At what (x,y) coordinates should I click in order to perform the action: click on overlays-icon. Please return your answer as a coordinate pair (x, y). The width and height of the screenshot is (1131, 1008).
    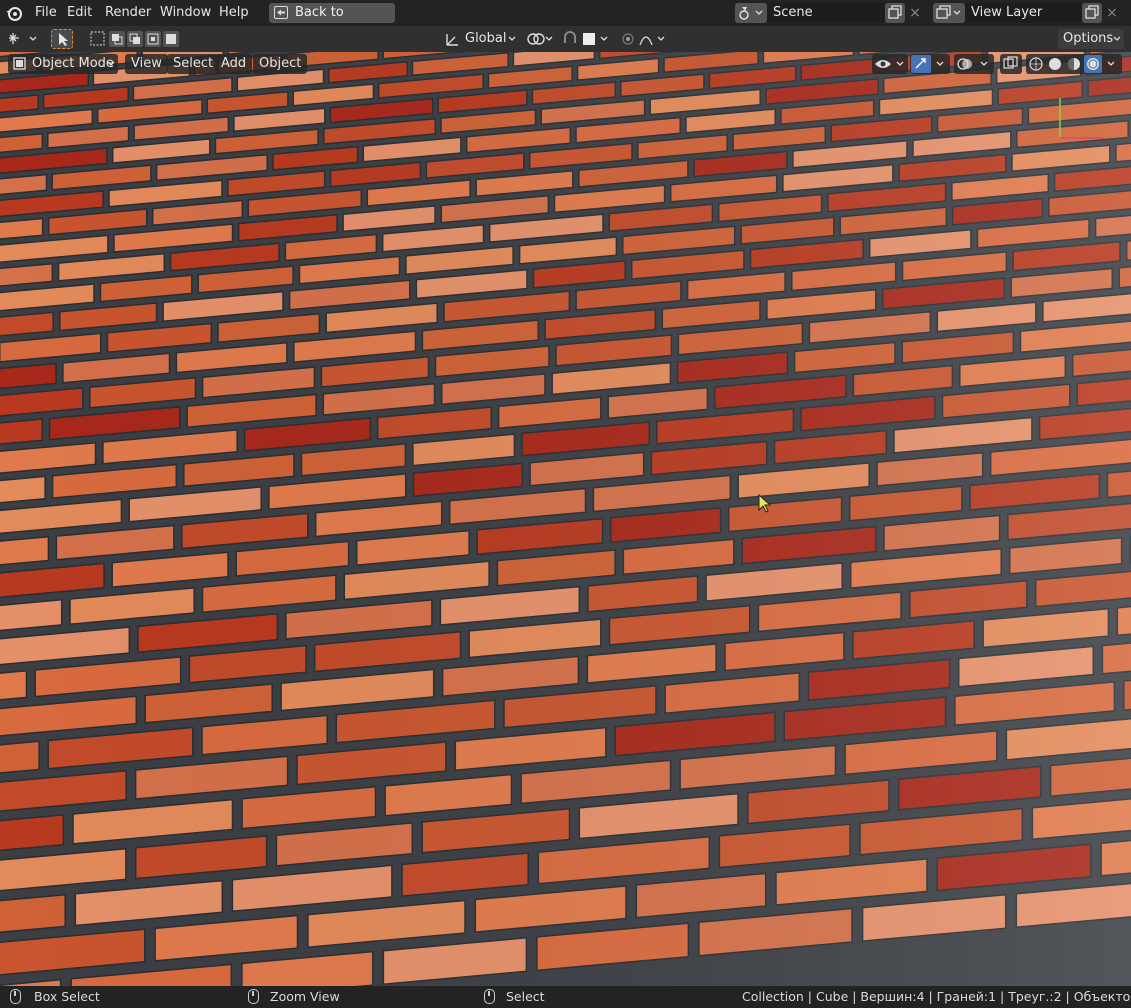
    Looking at the image, I should click on (972, 64).